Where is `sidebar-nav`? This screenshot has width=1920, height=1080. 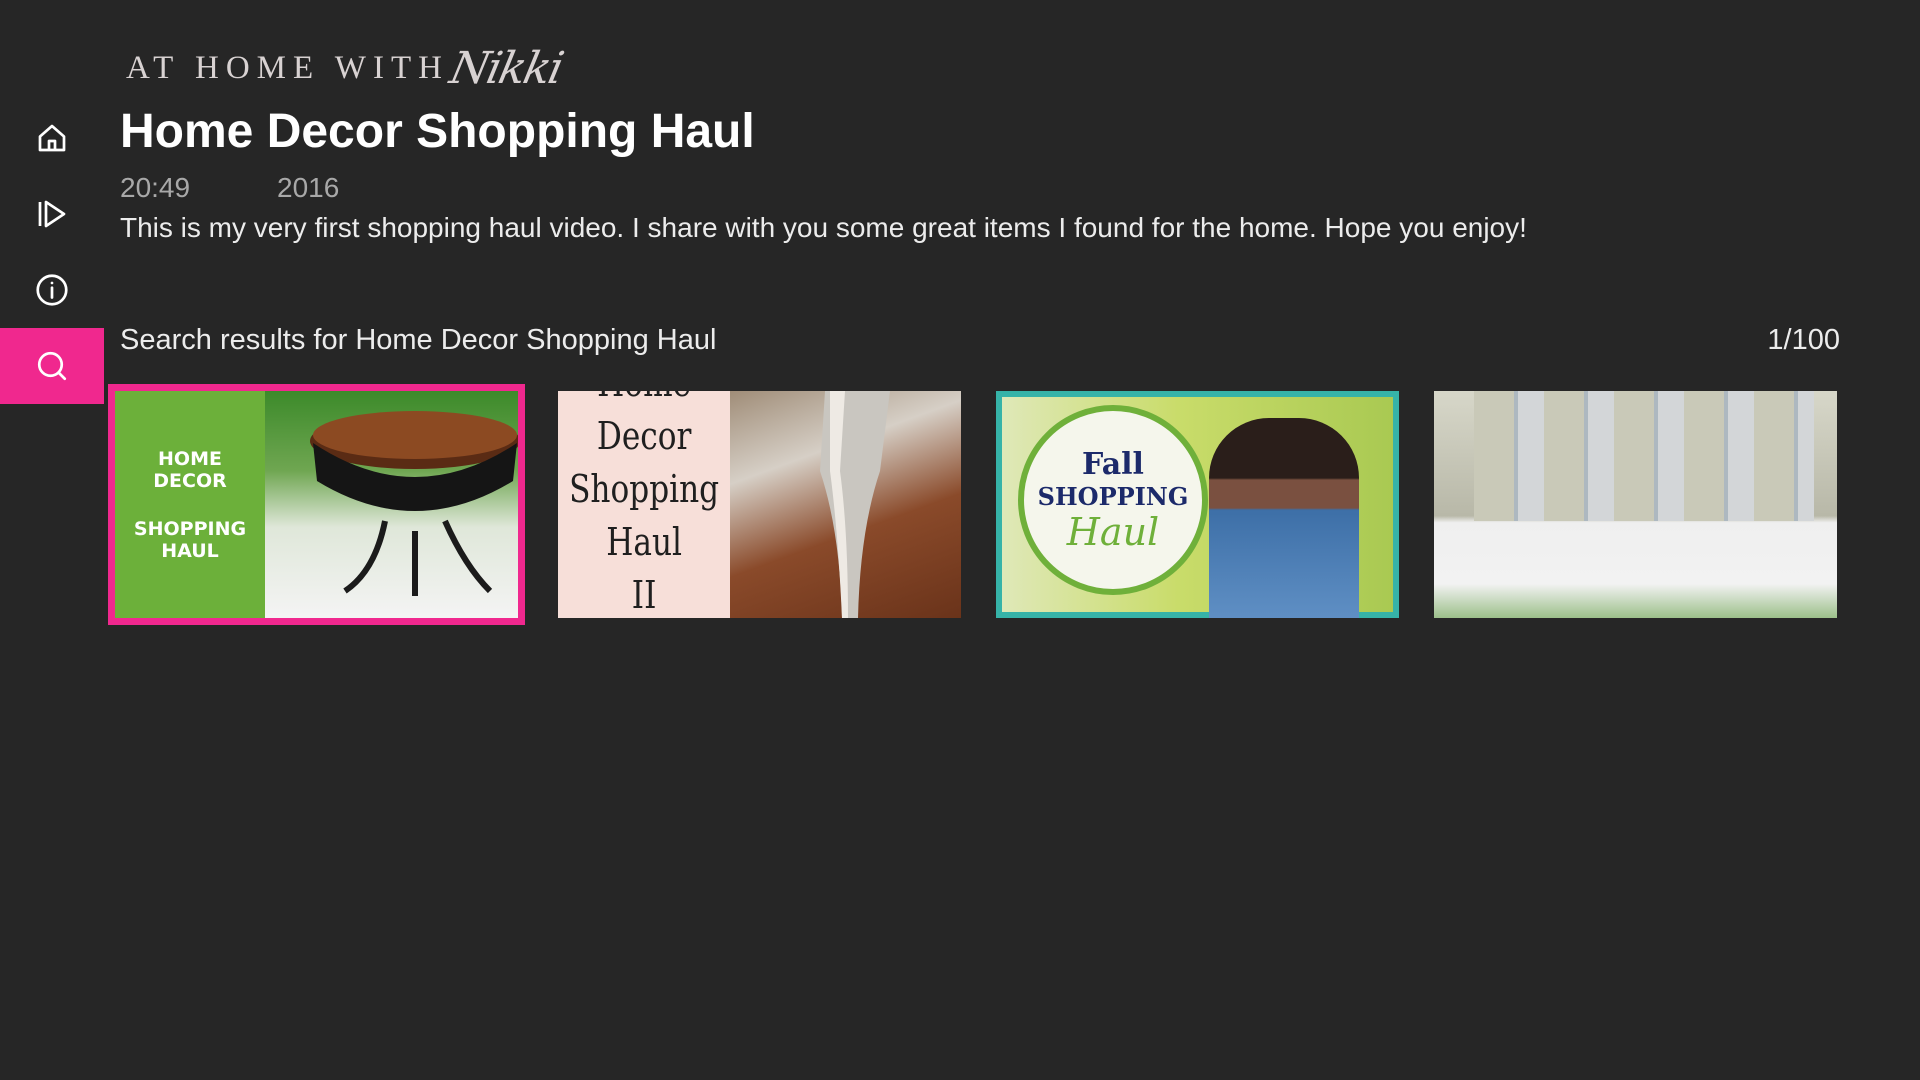 sidebar-nav is located at coordinates (52, 252).